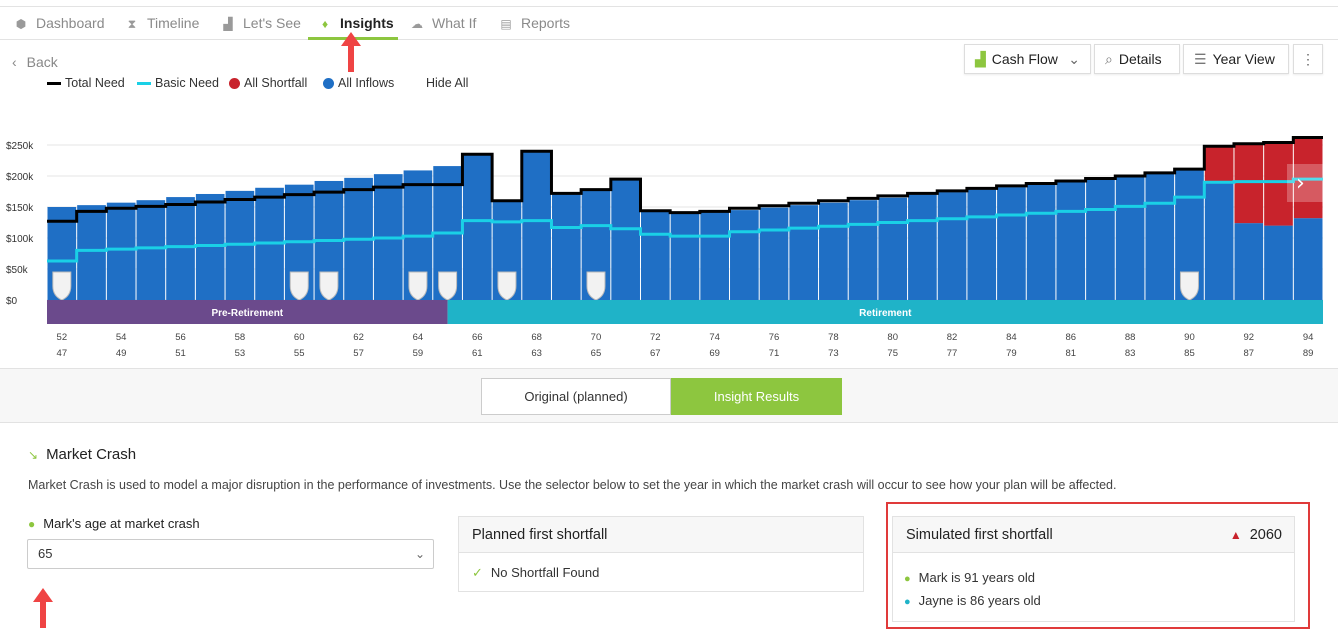 This screenshot has height=637, width=1338. Describe the element at coordinates (1140, 59) in the screenshot. I see `details-label: Details` at that location.